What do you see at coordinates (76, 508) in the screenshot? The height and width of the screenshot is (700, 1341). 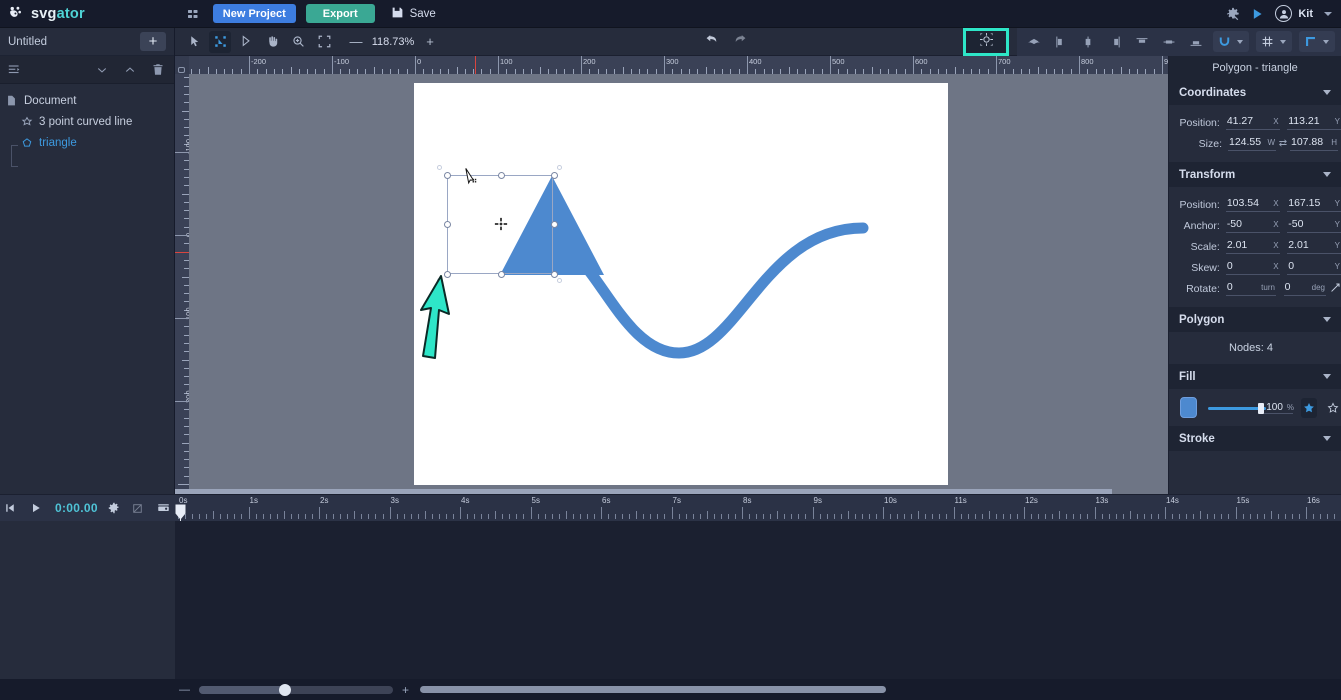 I see `timeline-current-time: 0:00.00` at bounding box center [76, 508].